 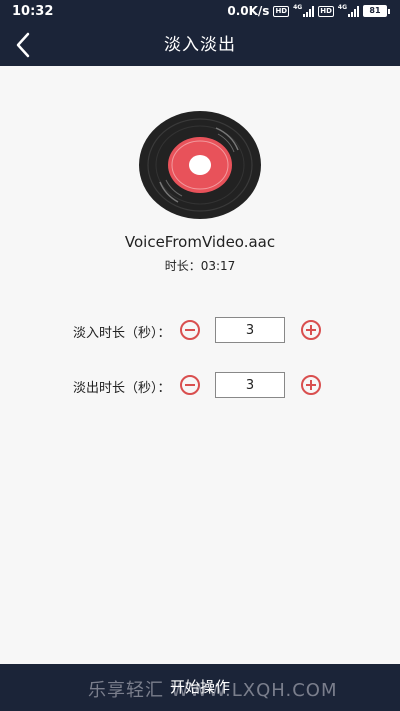 I want to click on file-name: VoiceFromVideo.aac, so click(x=200, y=242).